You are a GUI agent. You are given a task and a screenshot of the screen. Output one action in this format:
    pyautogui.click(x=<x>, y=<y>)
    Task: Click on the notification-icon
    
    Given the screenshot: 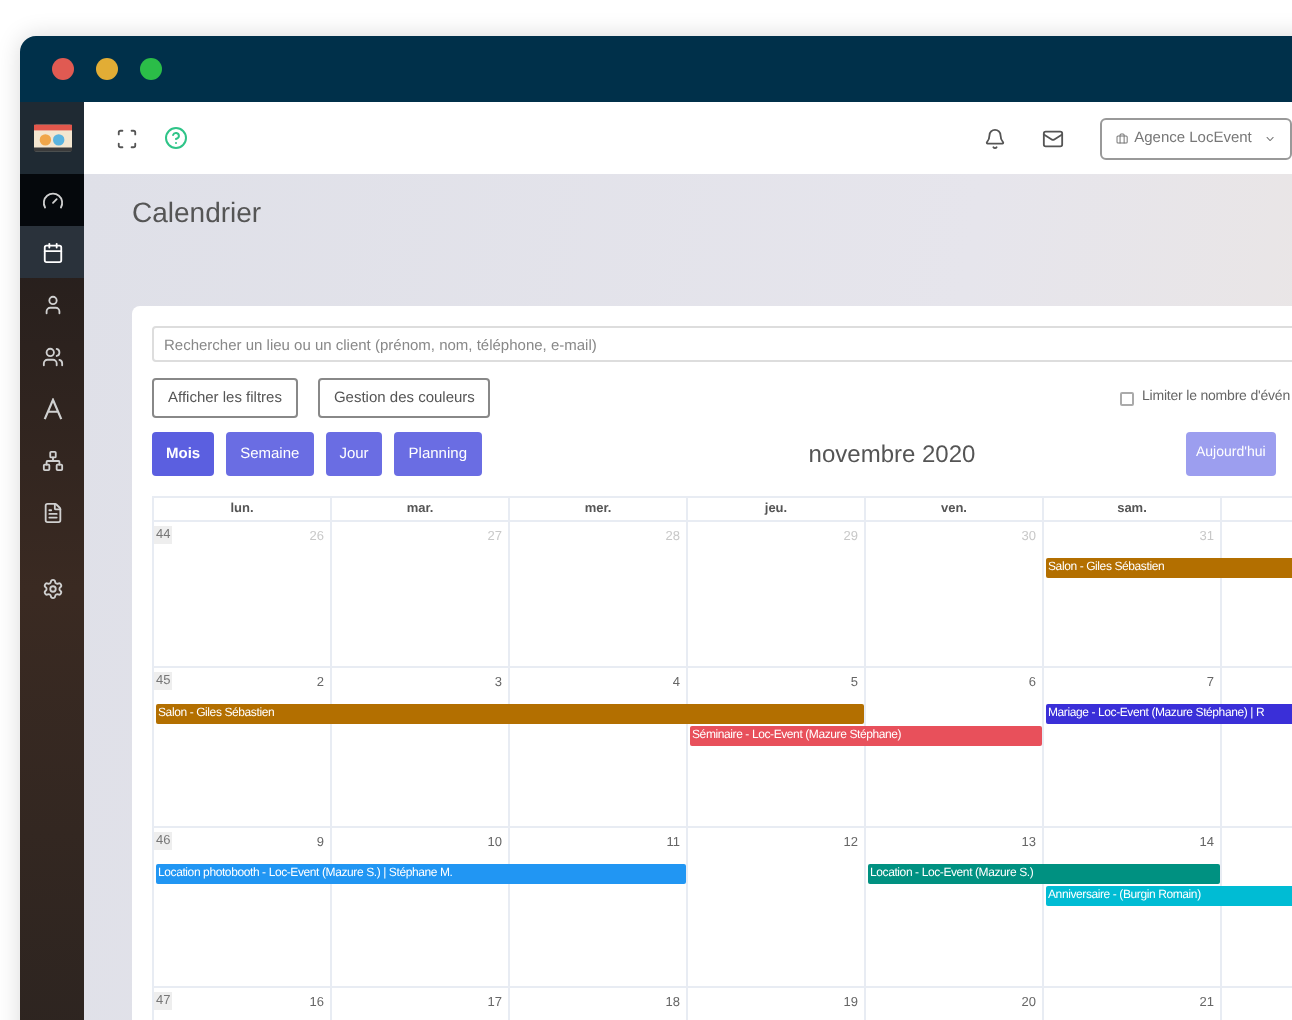 What is the action you would take?
    pyautogui.click(x=995, y=138)
    